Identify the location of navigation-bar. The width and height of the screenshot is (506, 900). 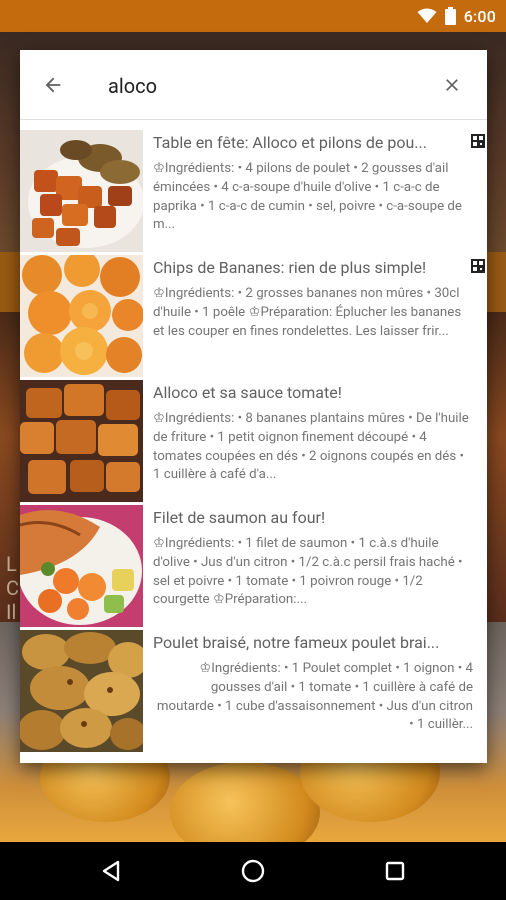
(253, 871).